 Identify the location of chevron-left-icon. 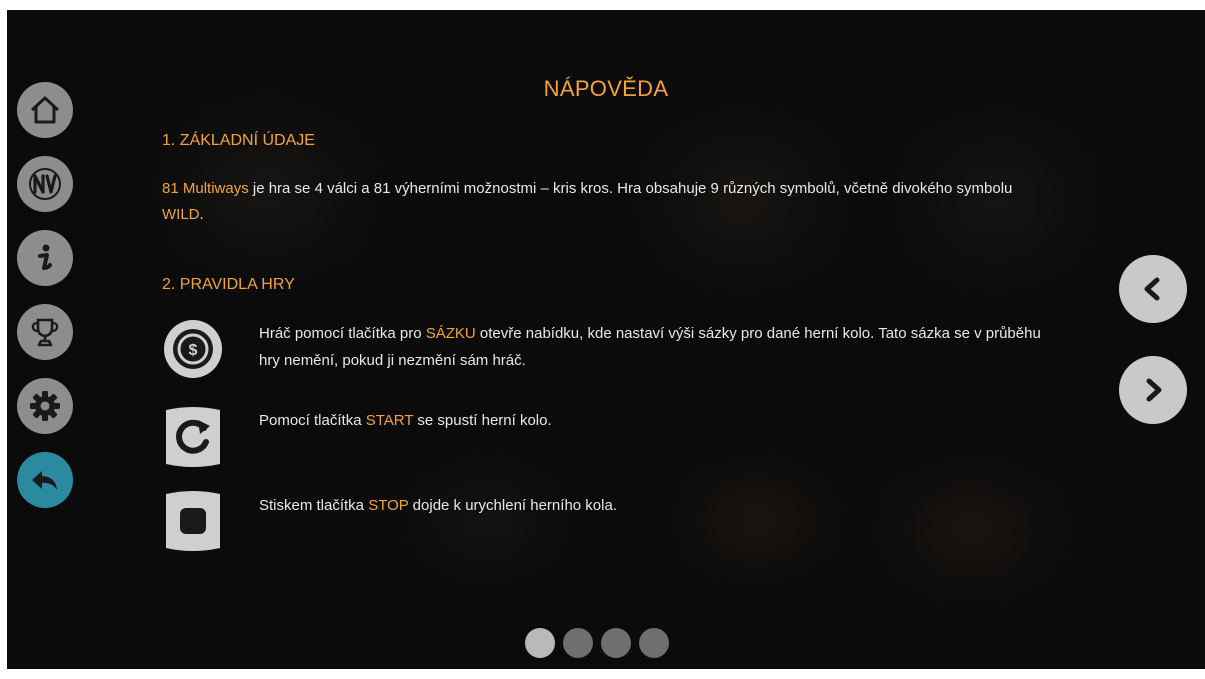
(1152, 289).